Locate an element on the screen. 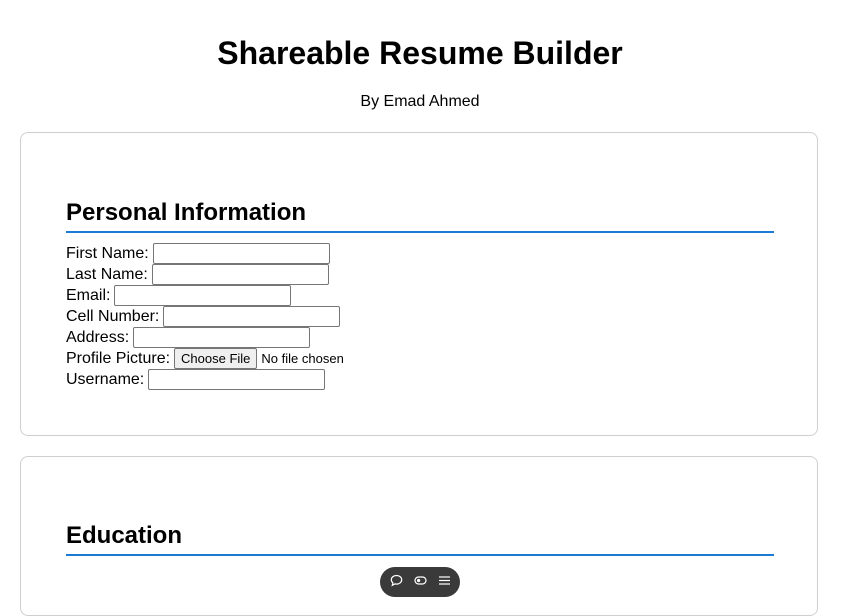 This screenshot has height=616, width=861. personal-information-heading: Personal Information is located at coordinates (420, 216).